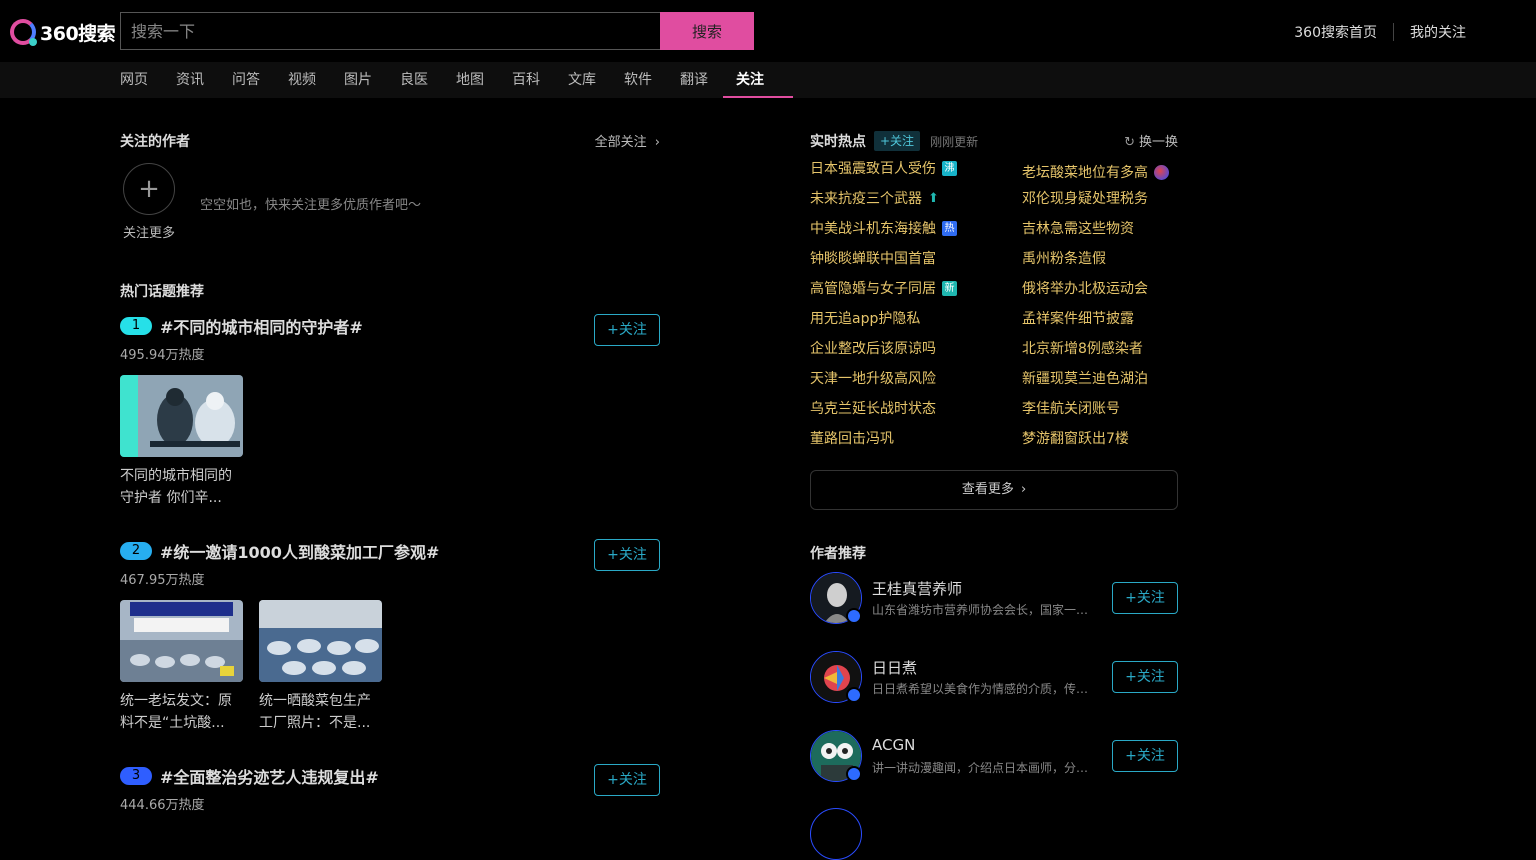  What do you see at coordinates (162, 355) in the screenshot?
I see `topic-heat: 495.94万热度` at bounding box center [162, 355].